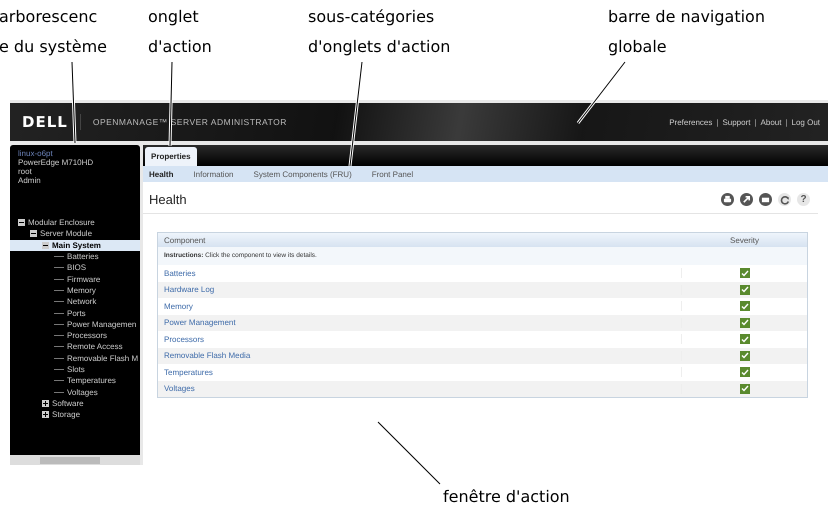  What do you see at coordinates (171, 156) in the screenshot?
I see `tab: Properties` at bounding box center [171, 156].